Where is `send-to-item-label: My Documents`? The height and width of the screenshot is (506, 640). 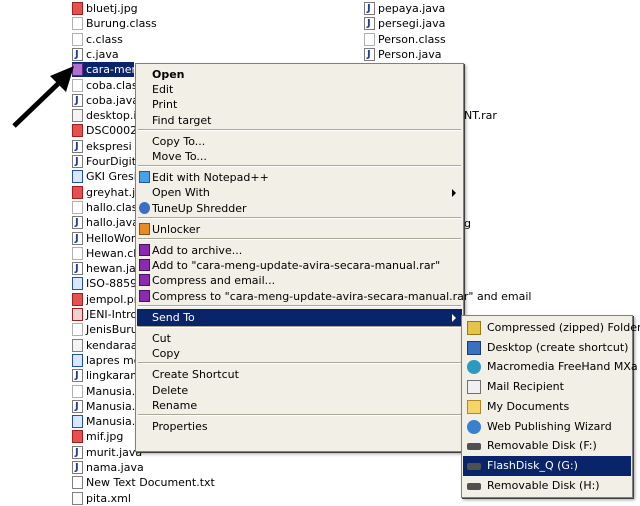
send-to-item-label: My Documents is located at coordinates (528, 406).